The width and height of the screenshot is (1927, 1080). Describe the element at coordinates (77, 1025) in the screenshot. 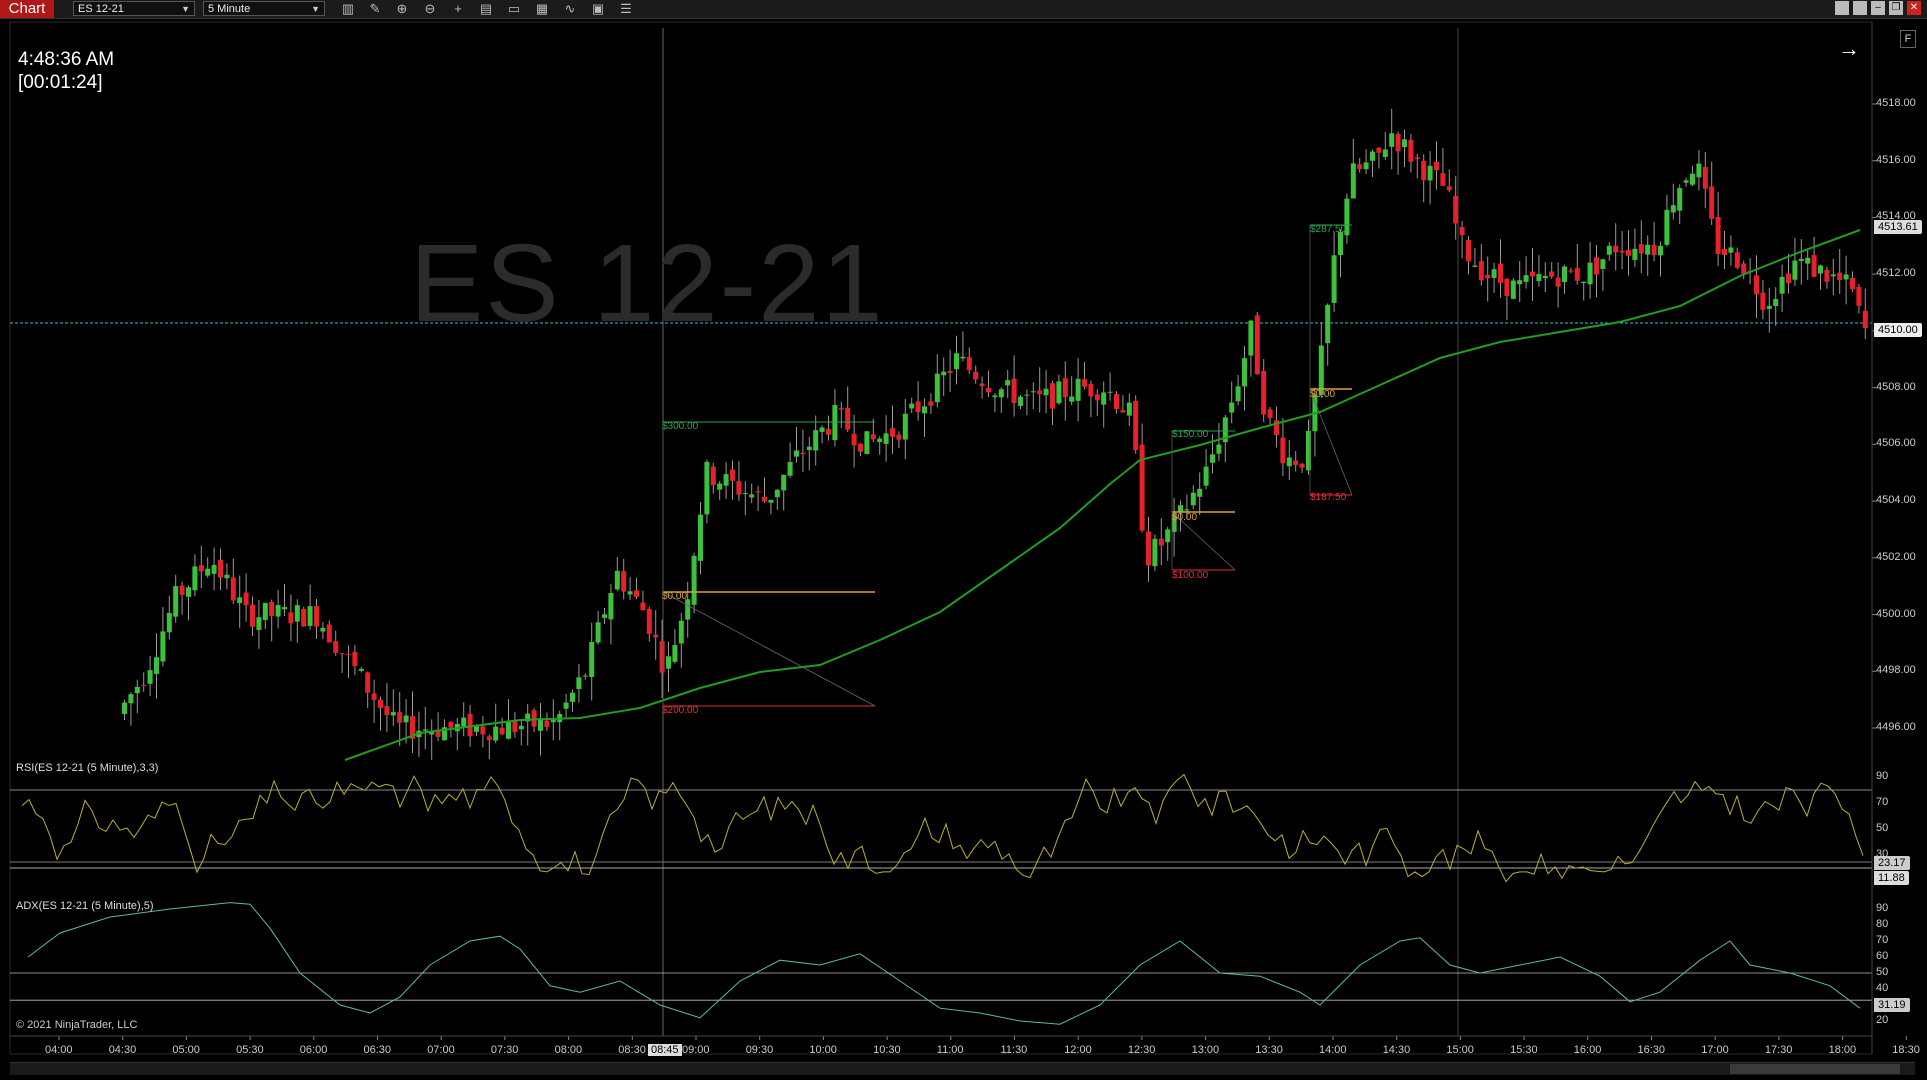

I see `copyright-label: © 2021 NinjaTrader, LLC` at that location.